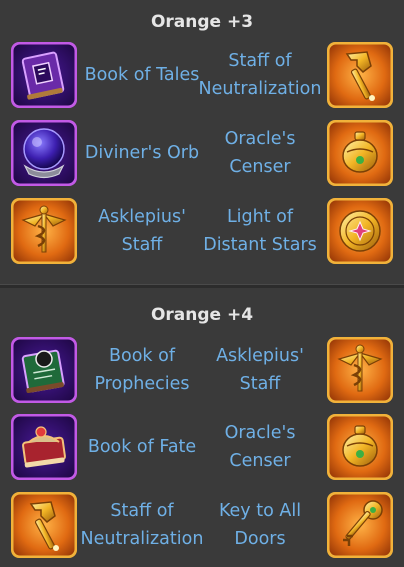 The image size is (404, 567). What do you see at coordinates (44, 75) in the screenshot?
I see `book-of-tales-icon` at bounding box center [44, 75].